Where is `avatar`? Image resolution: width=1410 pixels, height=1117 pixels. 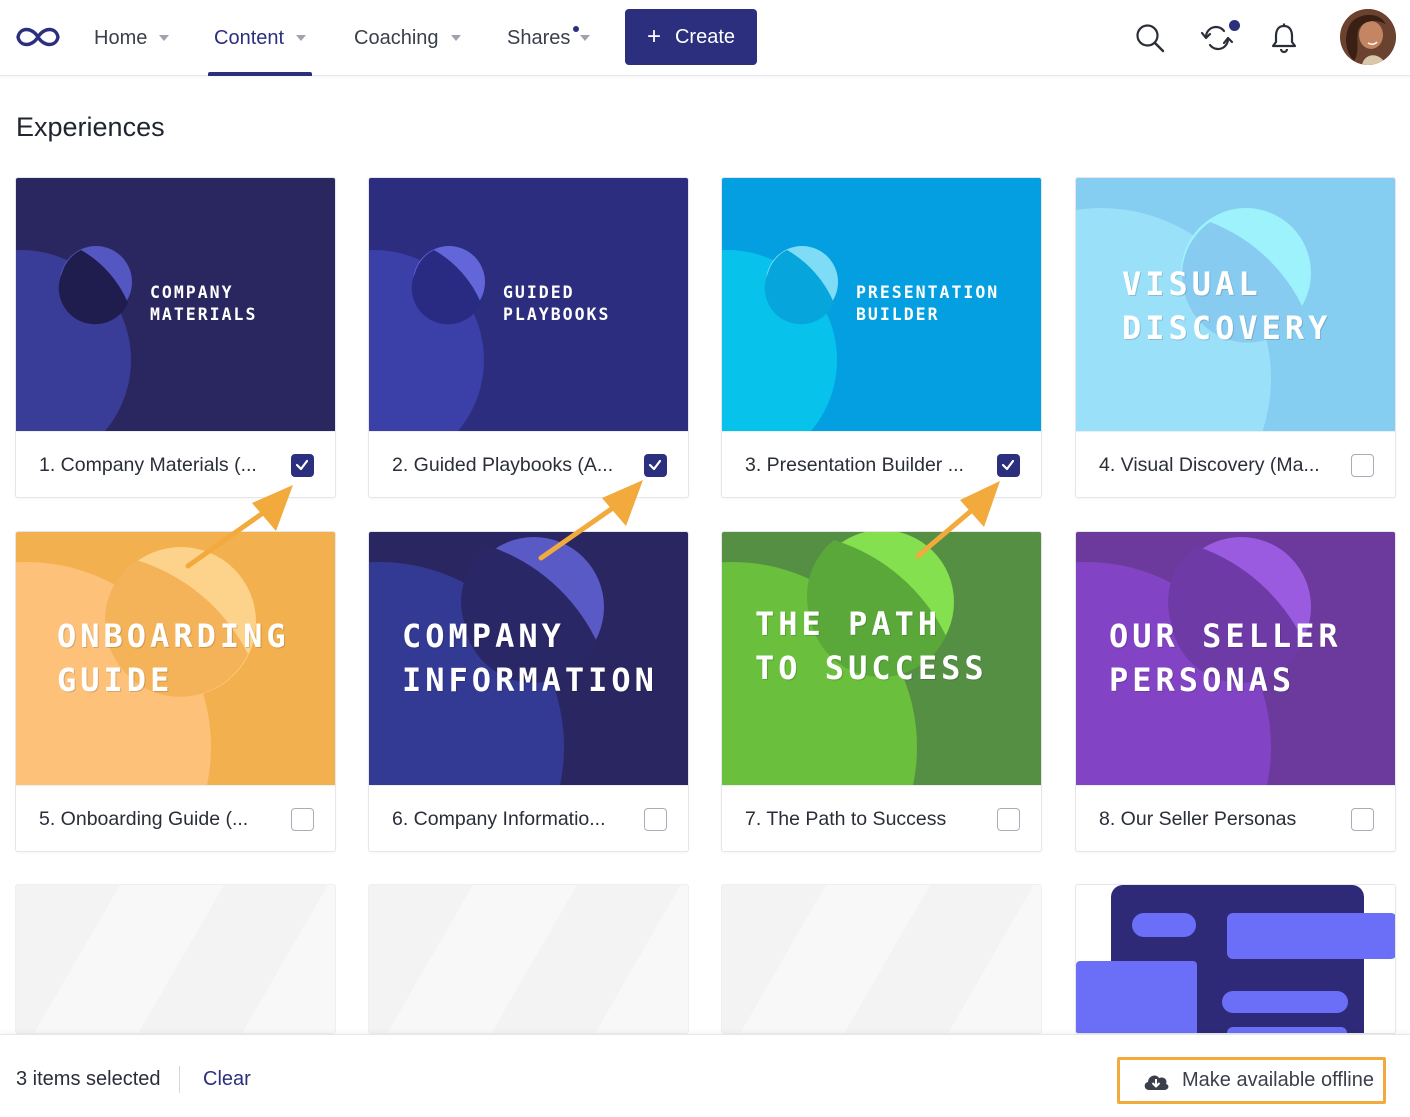 avatar is located at coordinates (1368, 37).